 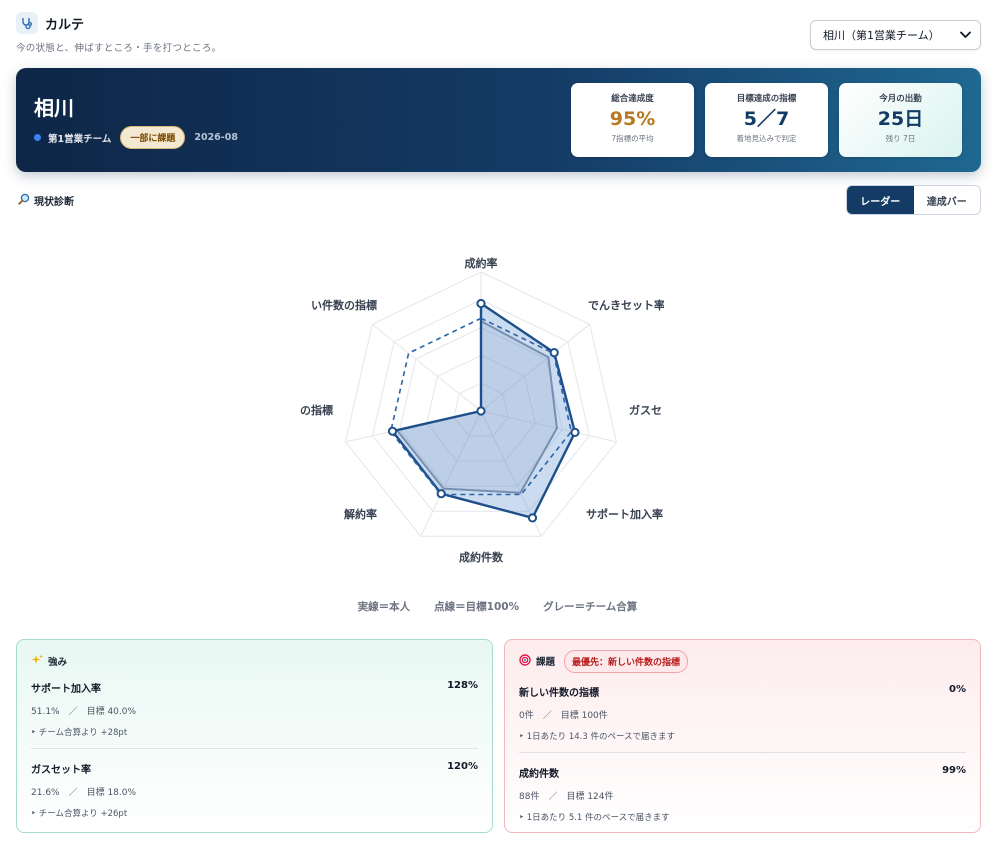 I want to click on kpi-value: 25日, so click(x=900, y=119).